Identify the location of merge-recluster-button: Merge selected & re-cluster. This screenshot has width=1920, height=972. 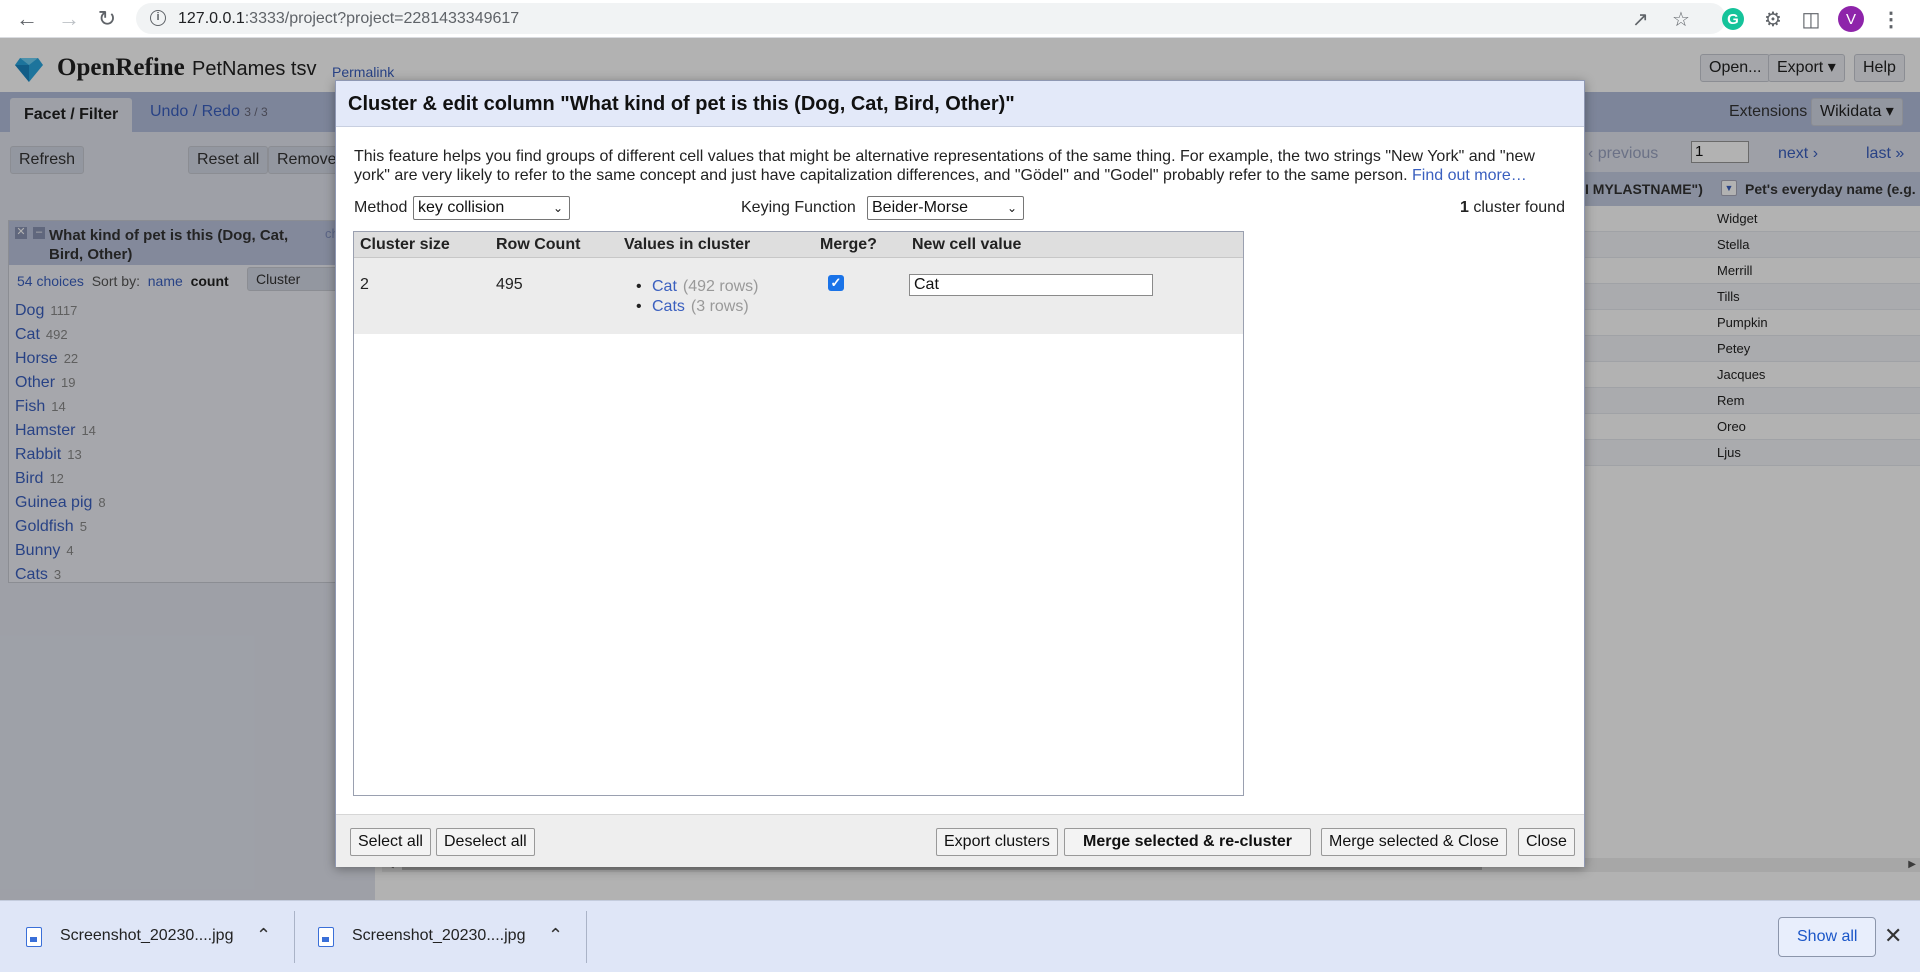
(1187, 842).